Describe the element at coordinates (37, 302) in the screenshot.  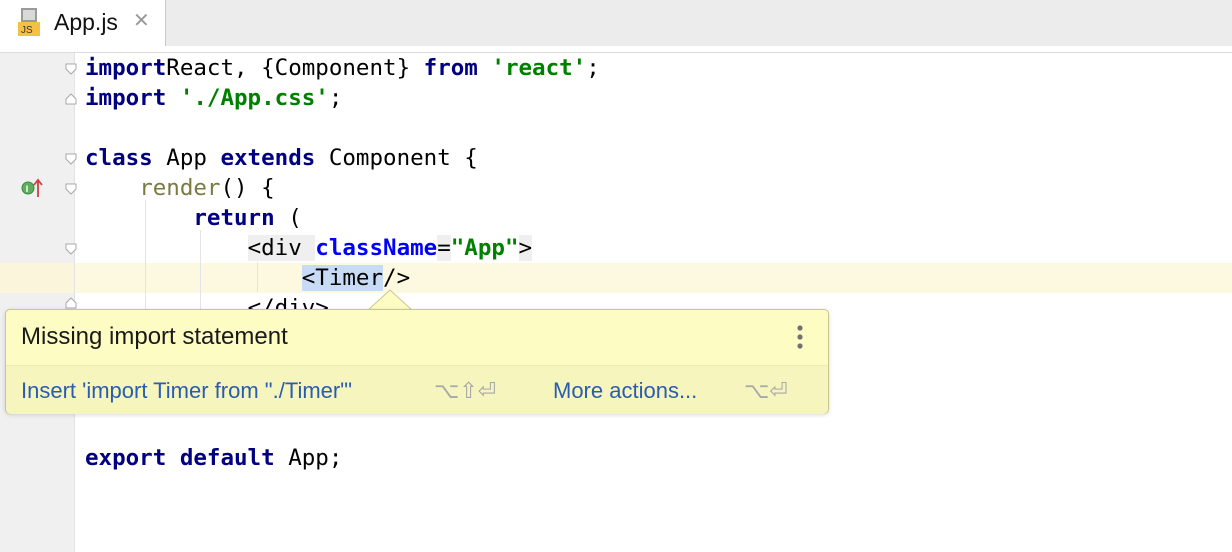
I see `editor-gutter: I` at that location.